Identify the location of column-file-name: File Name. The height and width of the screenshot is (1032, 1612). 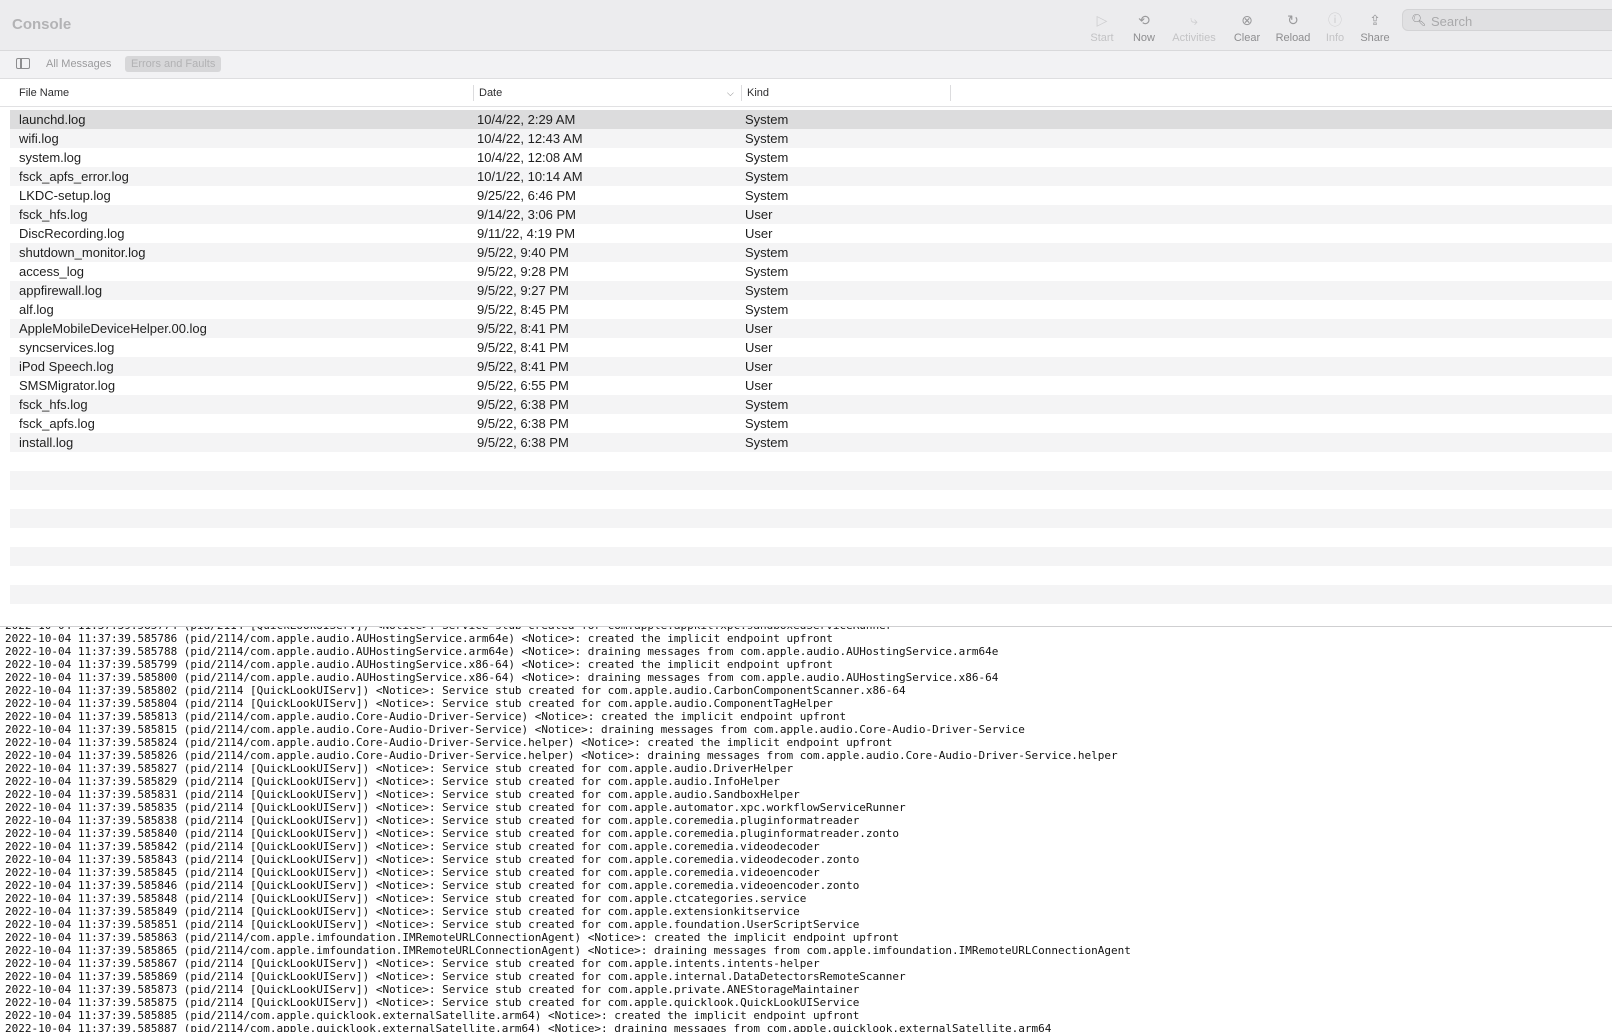
(44, 93).